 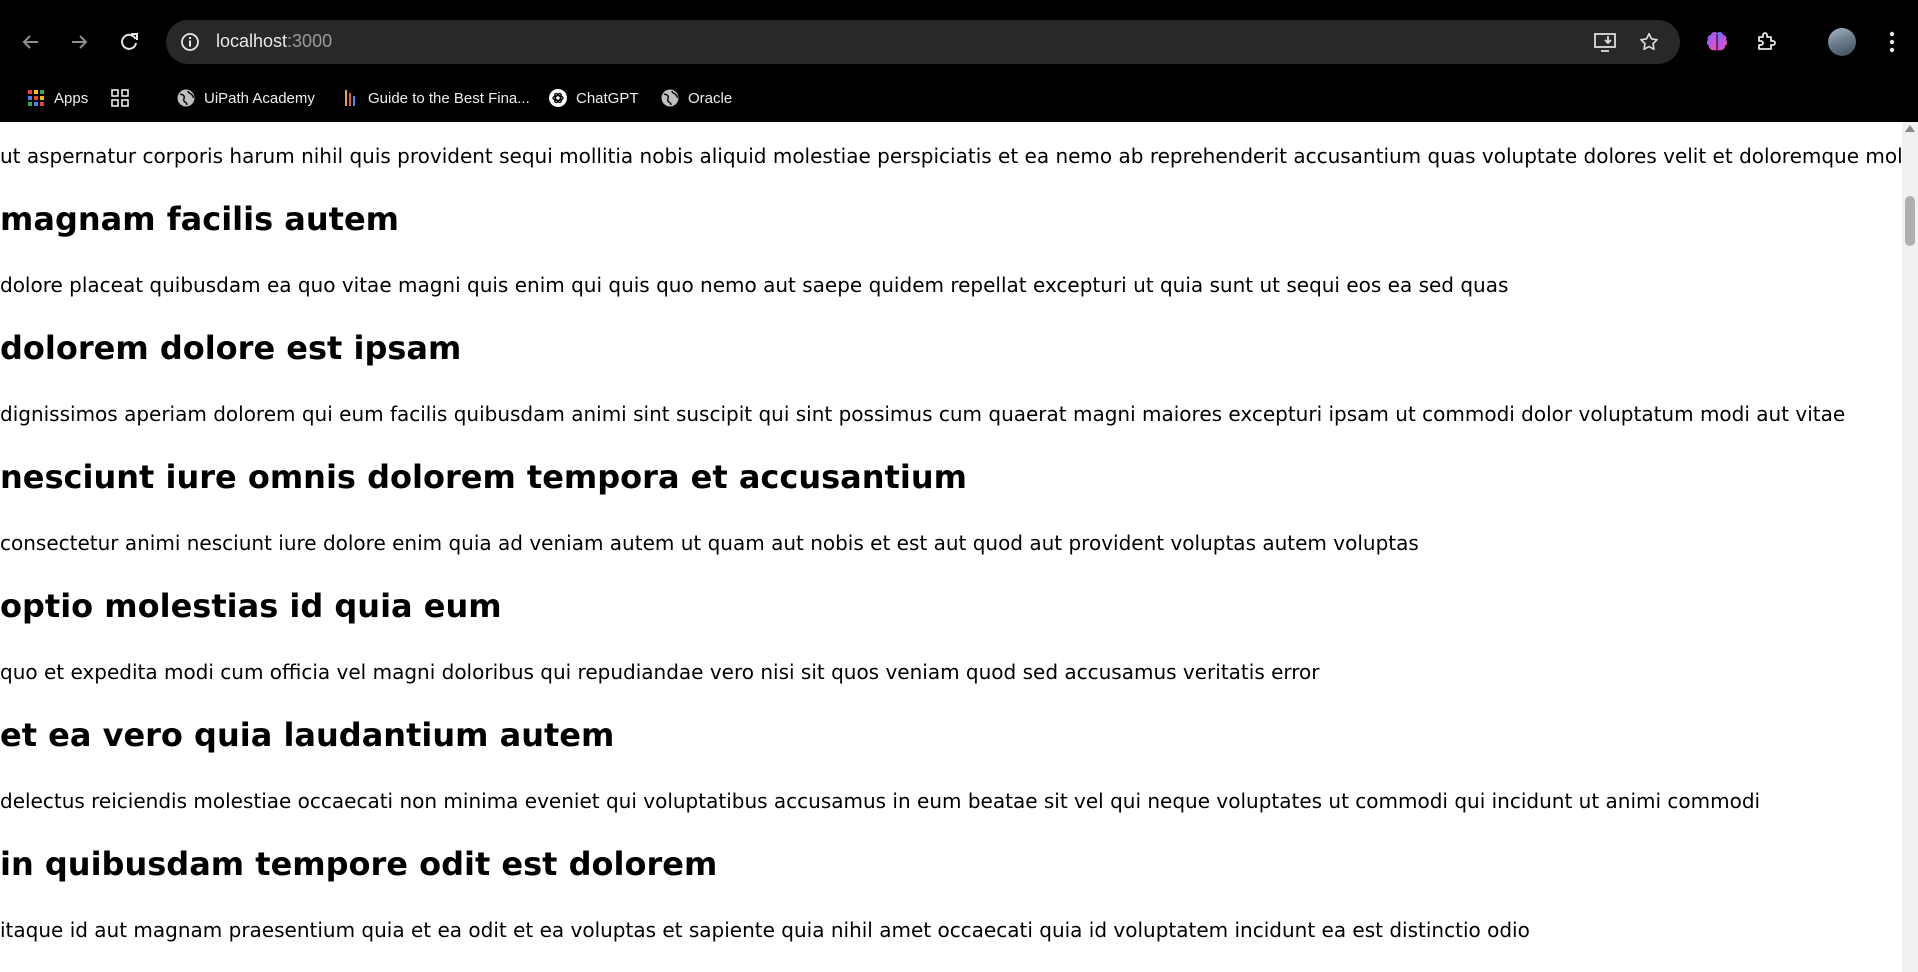 I want to click on extensions-puzzle-icon, so click(x=1766, y=42).